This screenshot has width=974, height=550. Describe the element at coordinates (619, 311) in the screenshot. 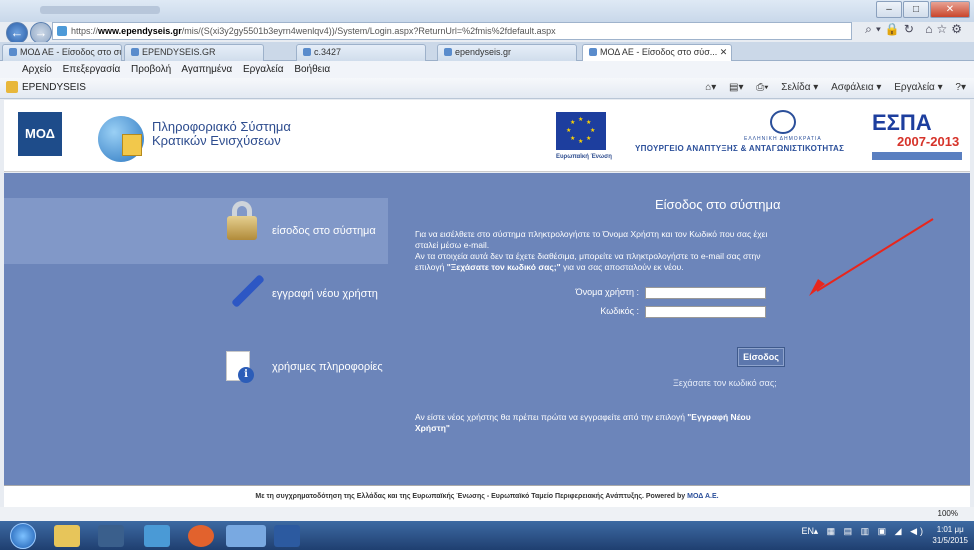

I see `password-label: Κωδικός :` at that location.